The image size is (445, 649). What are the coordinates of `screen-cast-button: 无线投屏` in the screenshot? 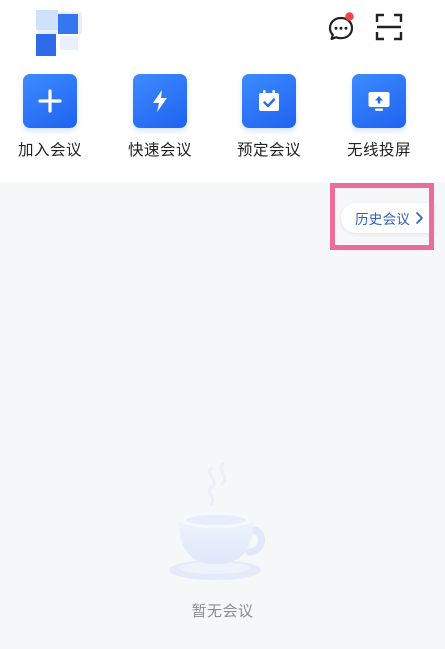 It's located at (379, 122).